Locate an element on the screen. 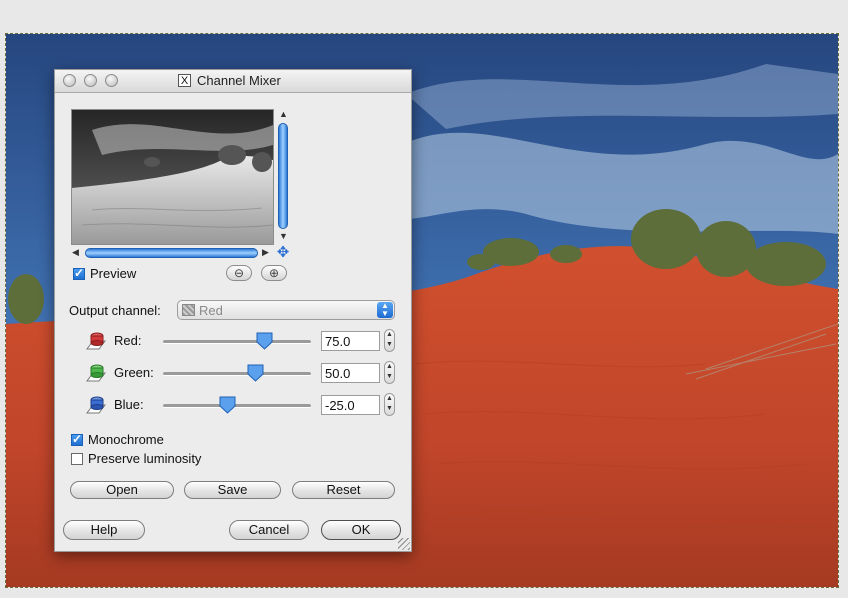 This screenshot has height=598, width=848. blue-label: Blue: is located at coordinates (129, 404).